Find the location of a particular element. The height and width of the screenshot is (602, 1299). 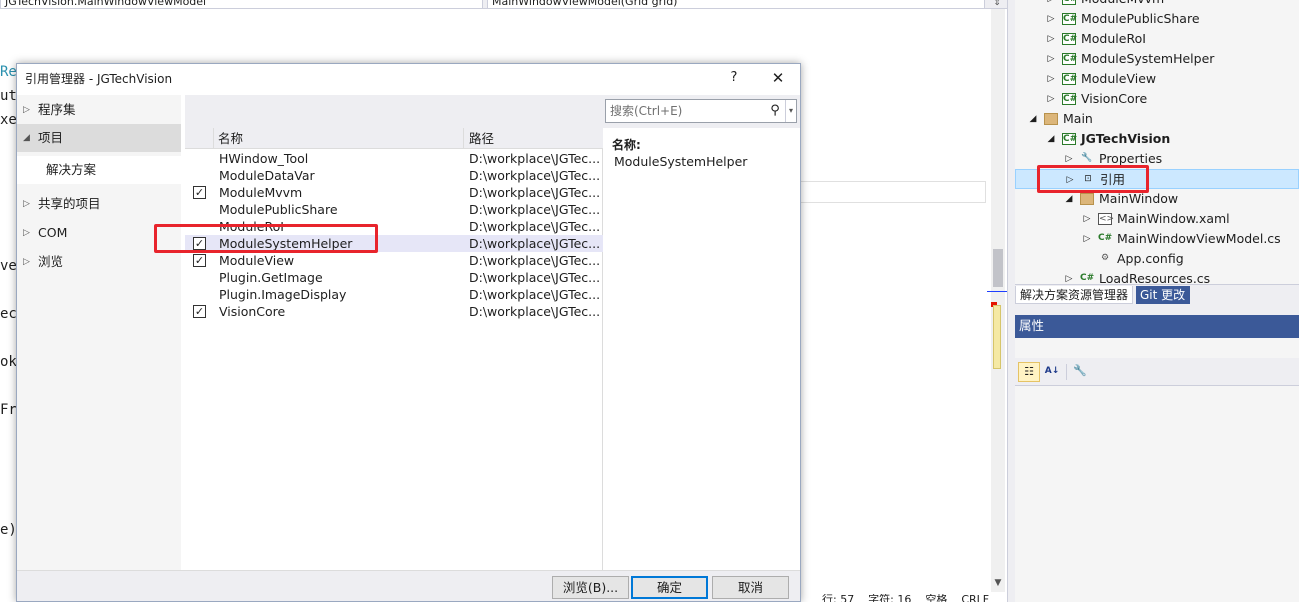

tree-item: ▷ C# ModuleSystemHelper is located at coordinates (1157, 59).